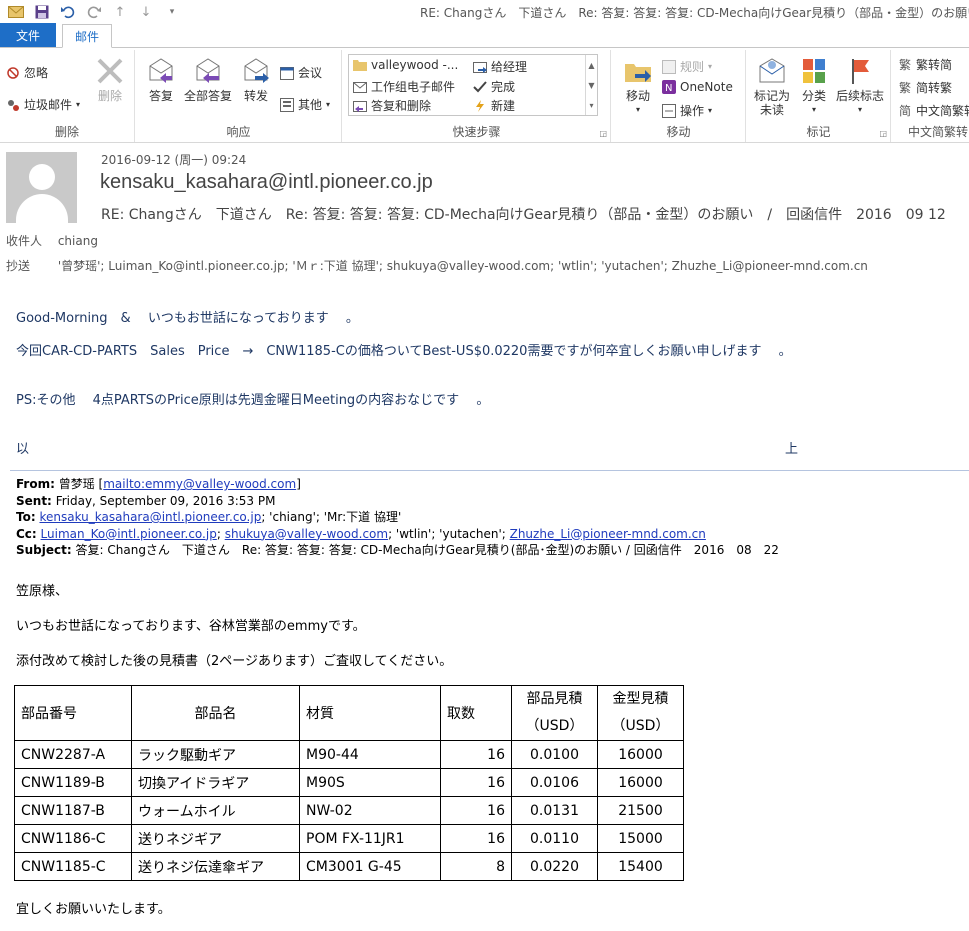 This screenshot has height=931, width=969. Describe the element at coordinates (591, 65) in the screenshot. I see `scroll-up-icon: ▲` at that location.